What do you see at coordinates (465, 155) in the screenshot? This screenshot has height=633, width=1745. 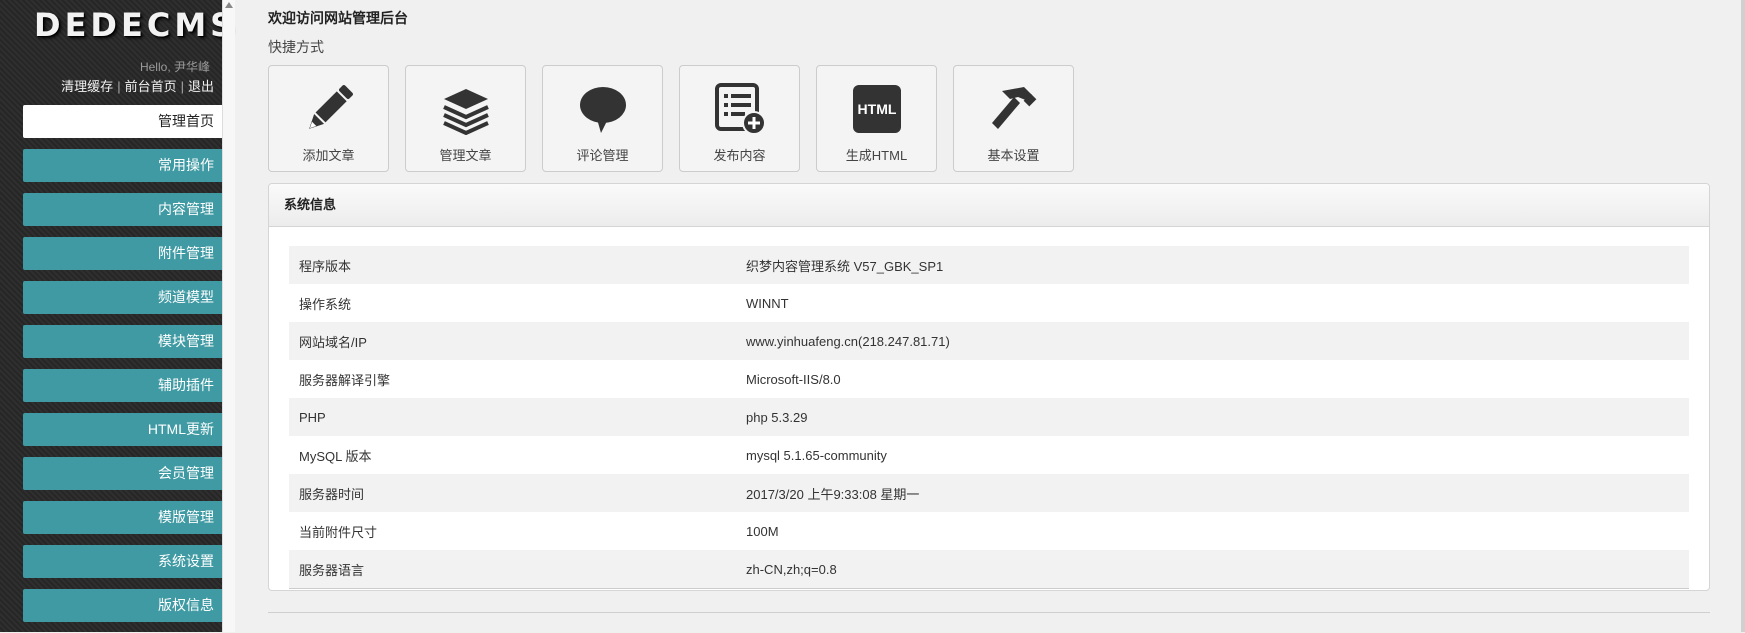 I see `shortcut-label: 管理文章` at bounding box center [465, 155].